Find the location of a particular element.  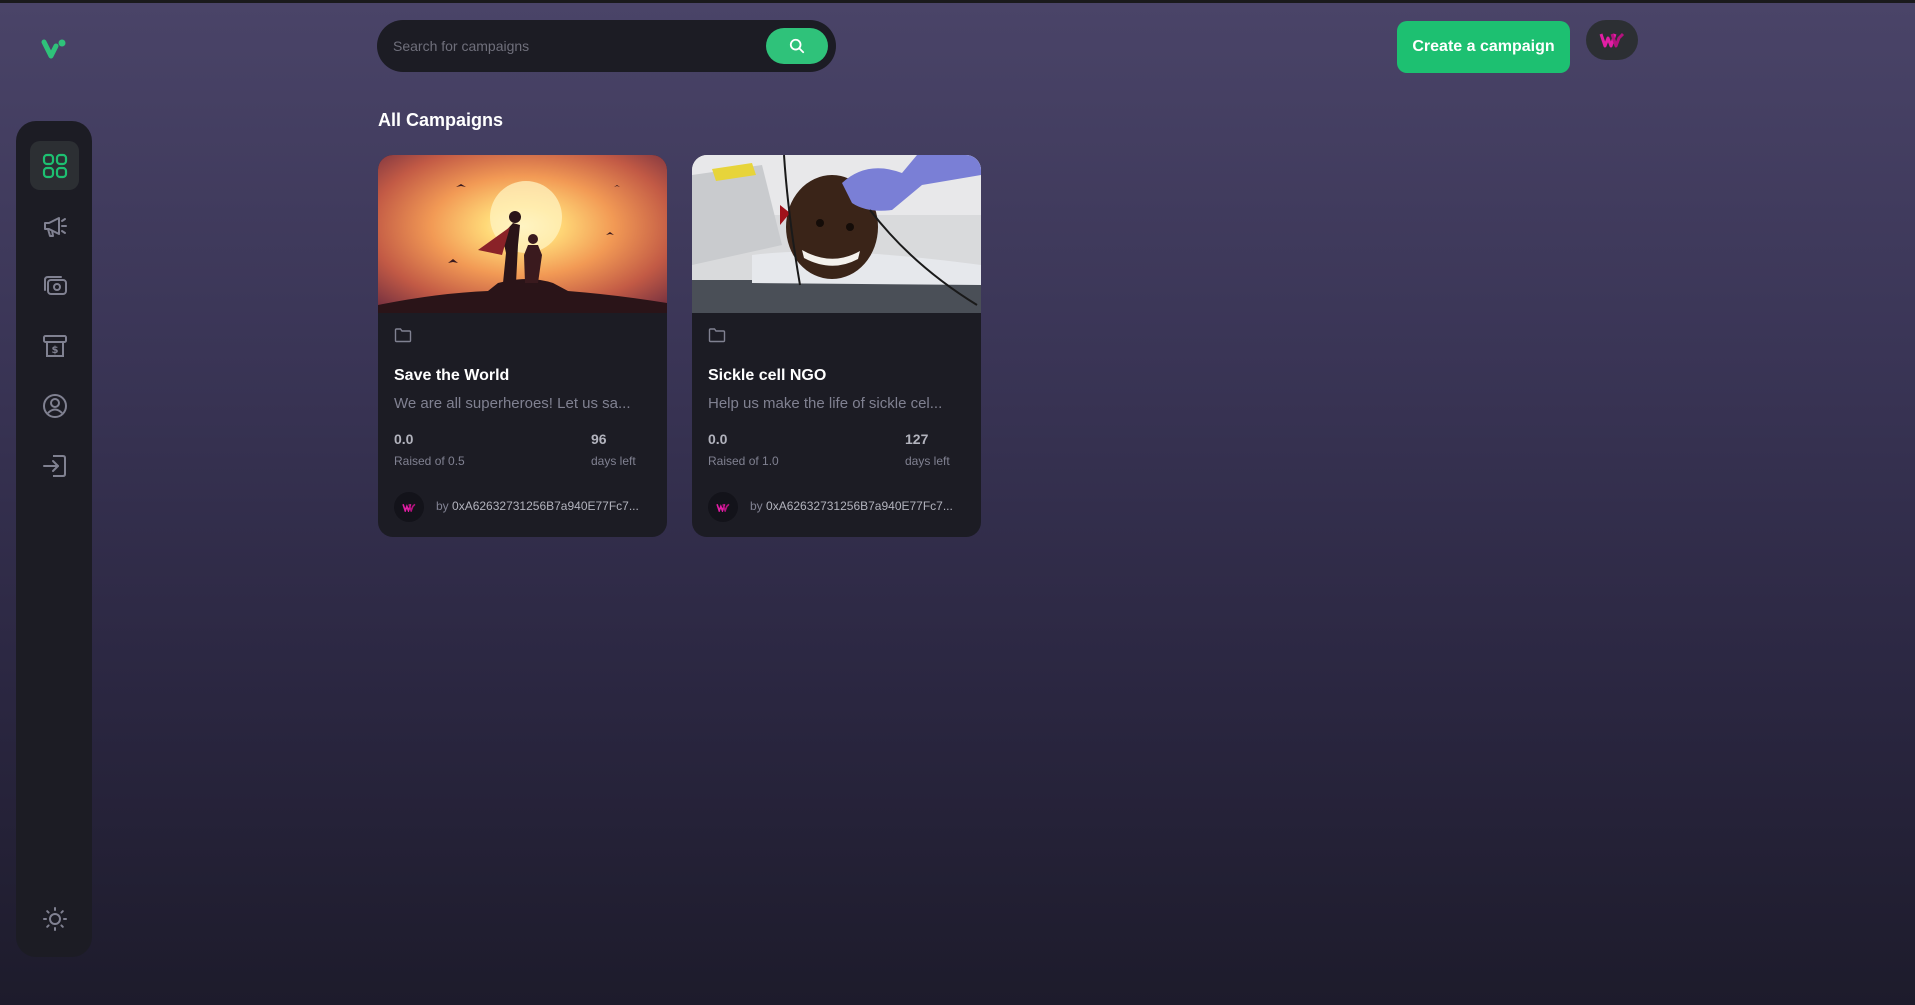

sidebar-item-logout is located at coordinates (54, 465).